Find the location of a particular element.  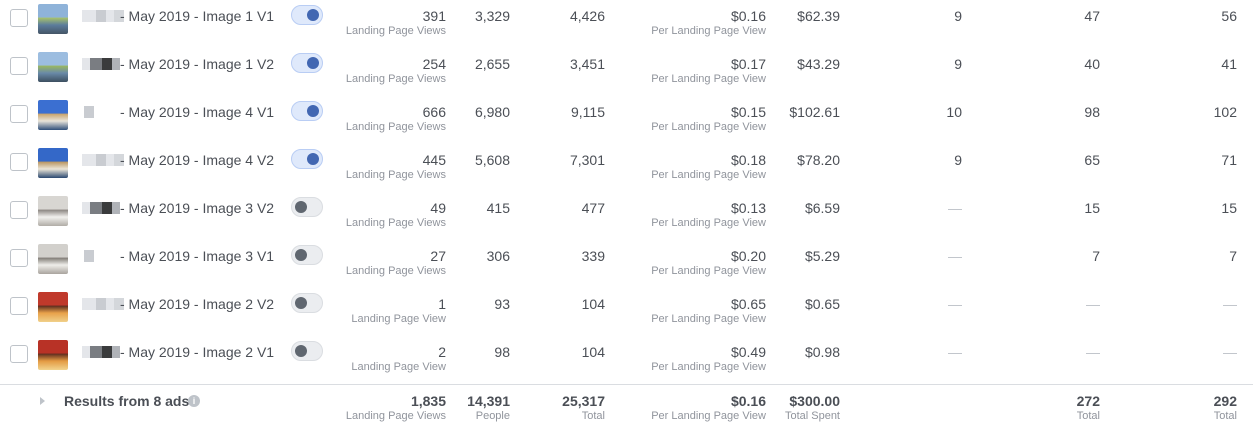

results-value: 391 is located at coordinates (434, 16).